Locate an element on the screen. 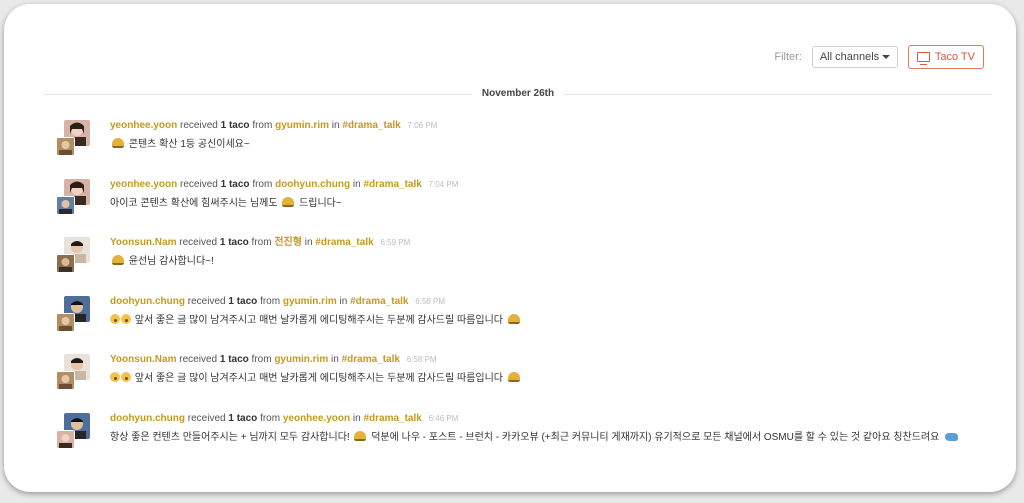 The width and height of the screenshot is (1024, 503). timestamp: 6:46 PM is located at coordinates (443, 418).